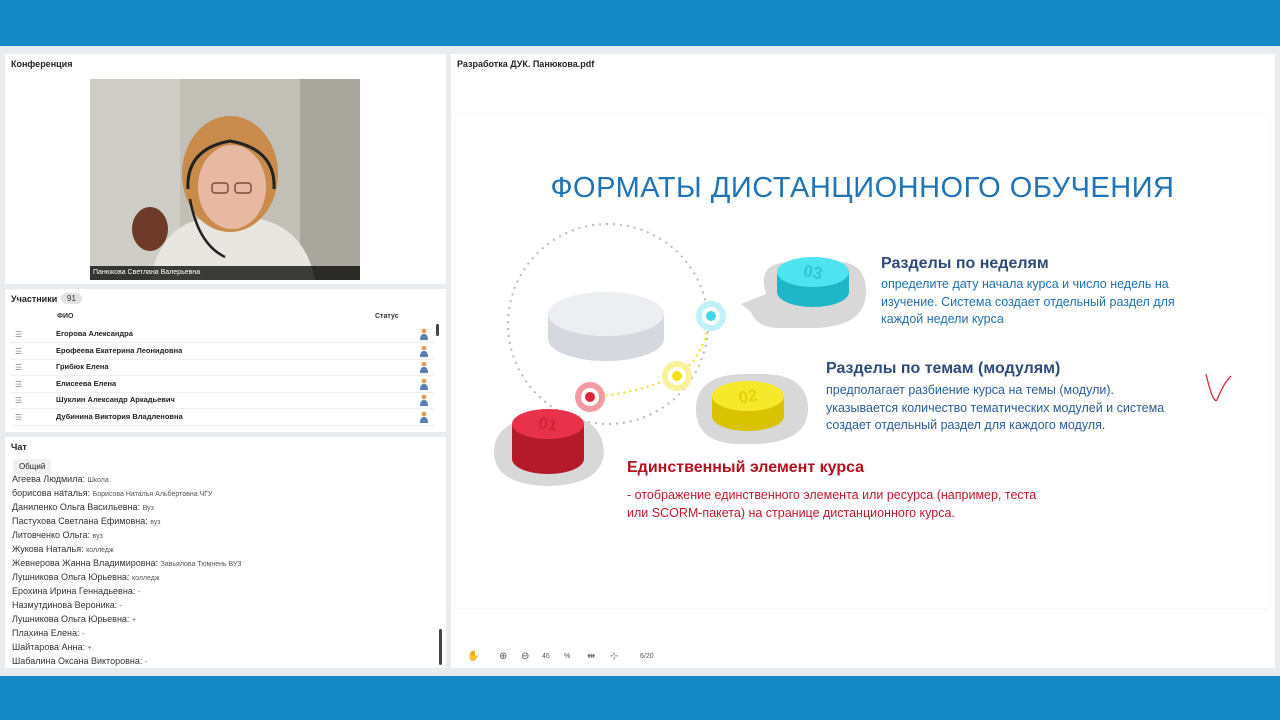 This screenshot has height=720, width=1280. What do you see at coordinates (223, 368) in the screenshot?
I see `participant-row: ☰ Грибюк Елена` at bounding box center [223, 368].